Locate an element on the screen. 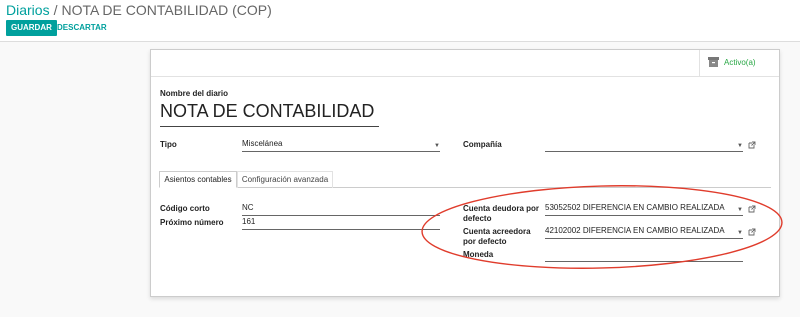  debit-account-value: 53052502 DIFERENCIA EN CAMBIO REALIZADA is located at coordinates (635, 207).